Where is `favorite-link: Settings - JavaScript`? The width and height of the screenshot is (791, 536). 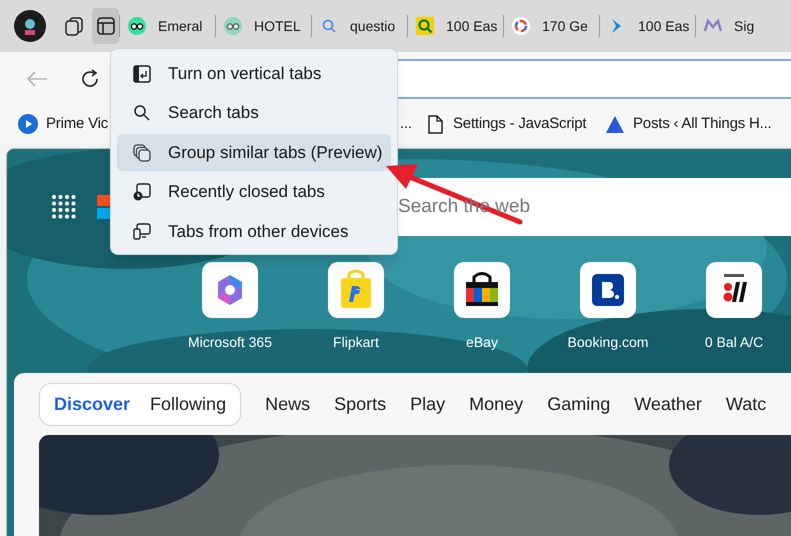
favorite-link: Settings - JavaScript is located at coordinates (519, 124).